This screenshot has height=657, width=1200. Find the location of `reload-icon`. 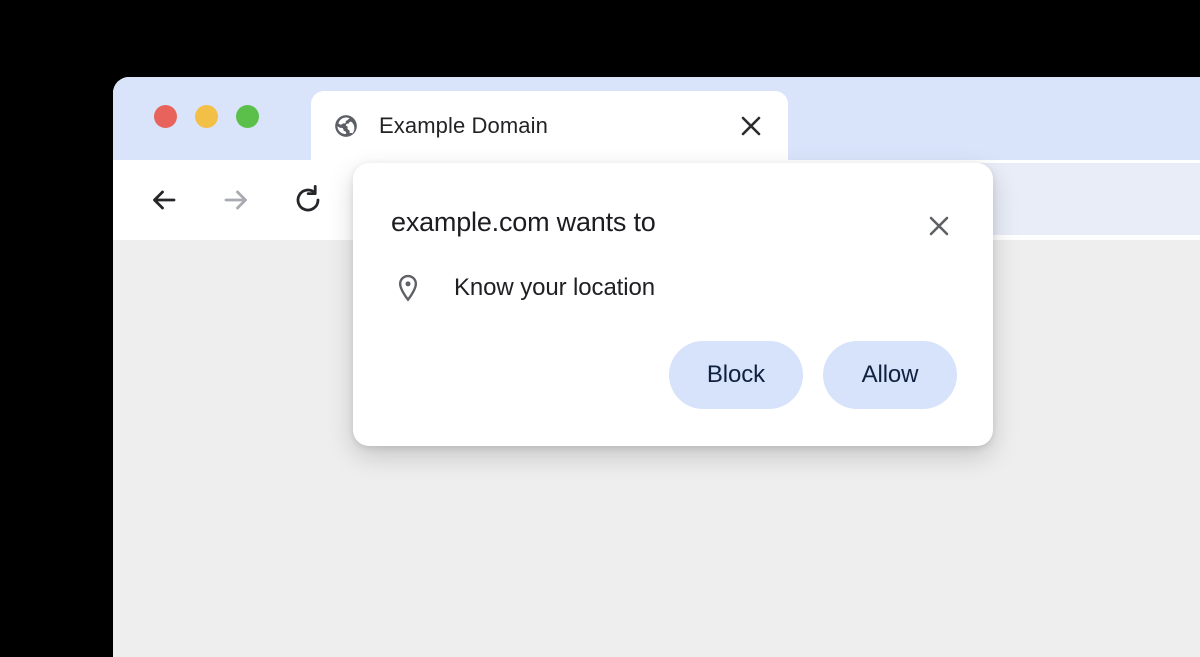

reload-icon is located at coordinates (308, 198).